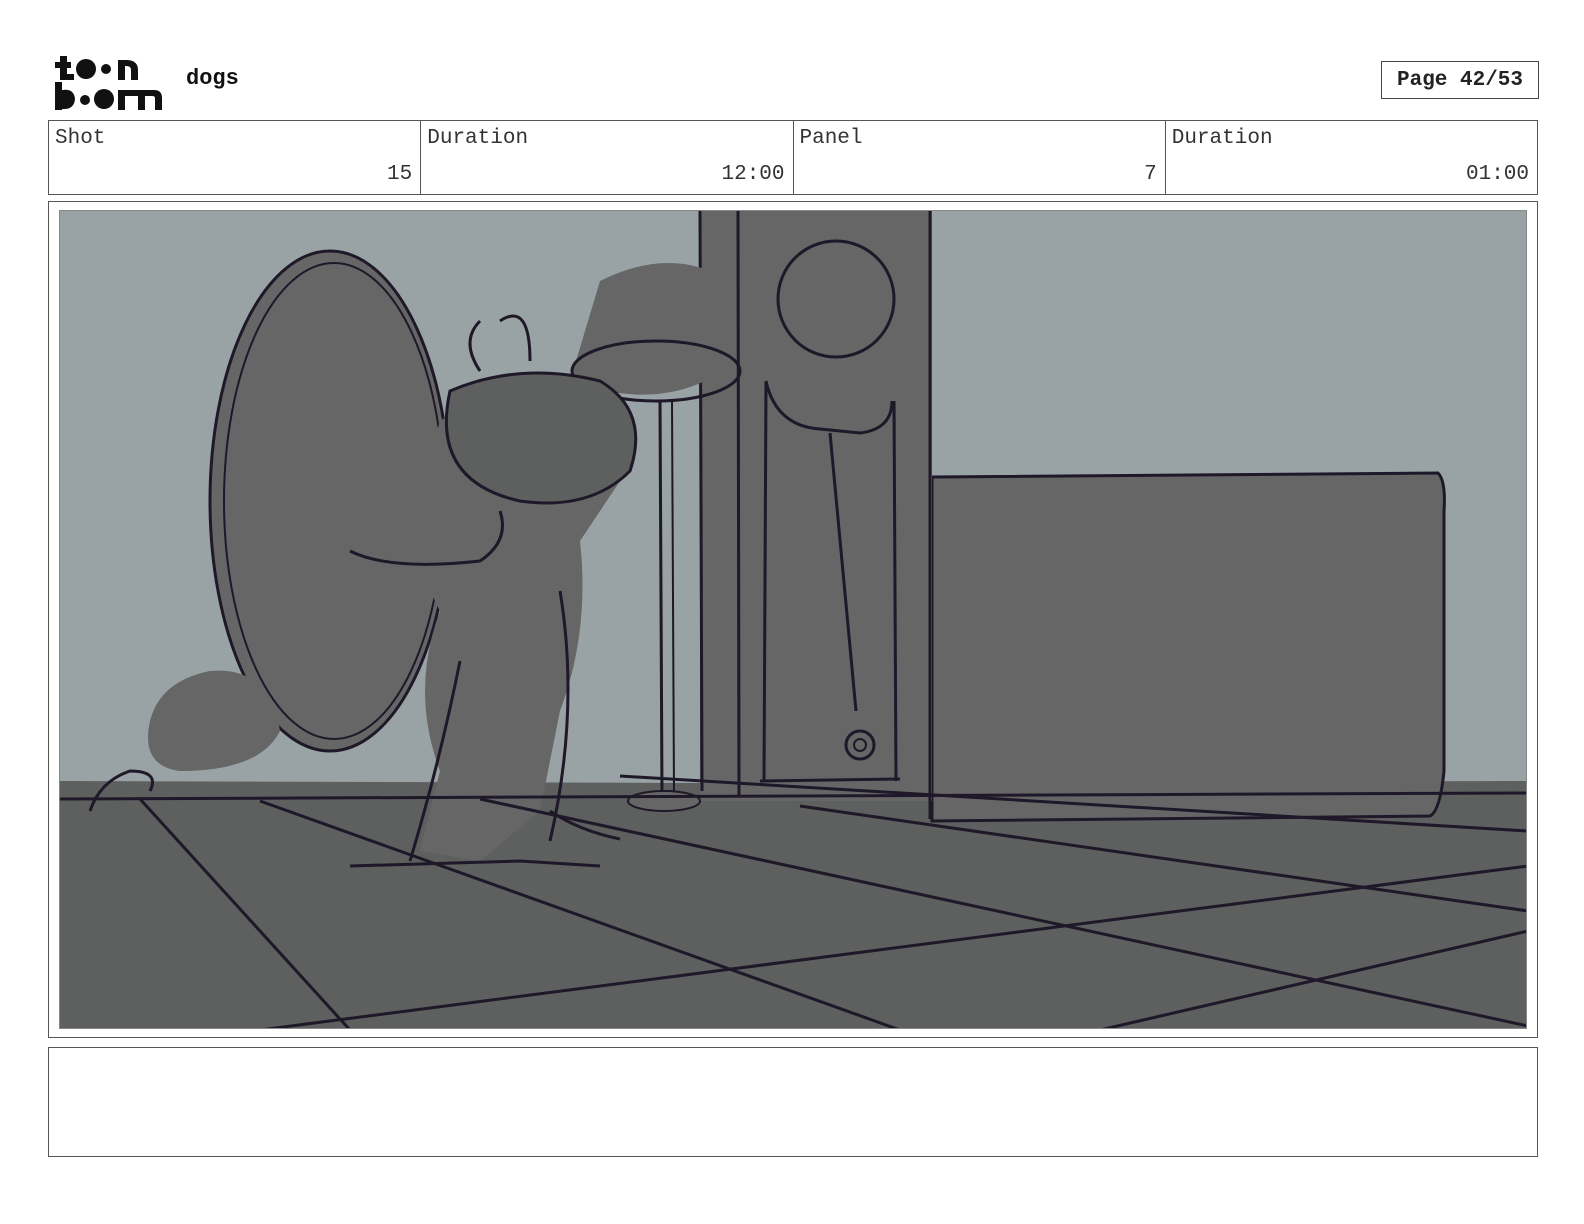 This screenshot has width=1584, height=1224. What do you see at coordinates (80, 138) in the screenshot?
I see `shot-label: Shot` at bounding box center [80, 138].